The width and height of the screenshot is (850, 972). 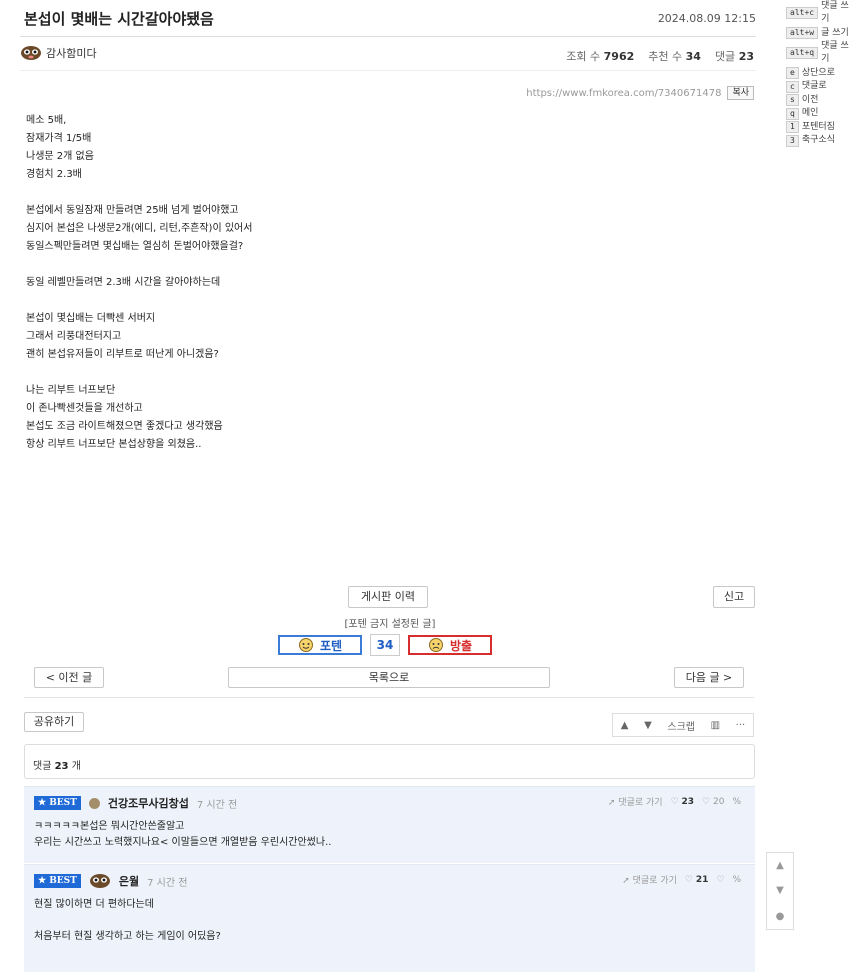 I want to click on shortcut-item: alt+q 댓글 쓰기, so click(x=818, y=53).